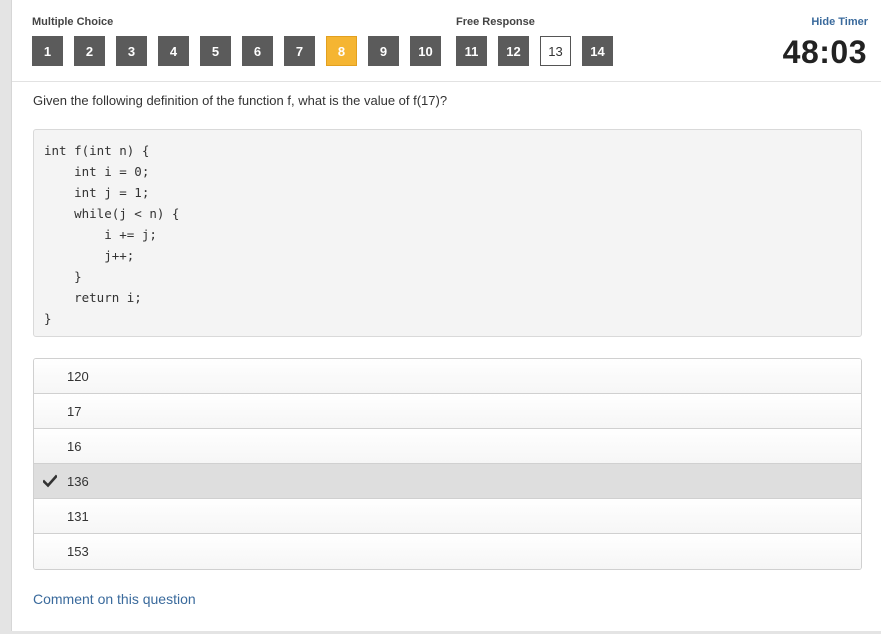 The height and width of the screenshot is (634, 881). I want to click on question-button-7: 7, so click(299, 51).